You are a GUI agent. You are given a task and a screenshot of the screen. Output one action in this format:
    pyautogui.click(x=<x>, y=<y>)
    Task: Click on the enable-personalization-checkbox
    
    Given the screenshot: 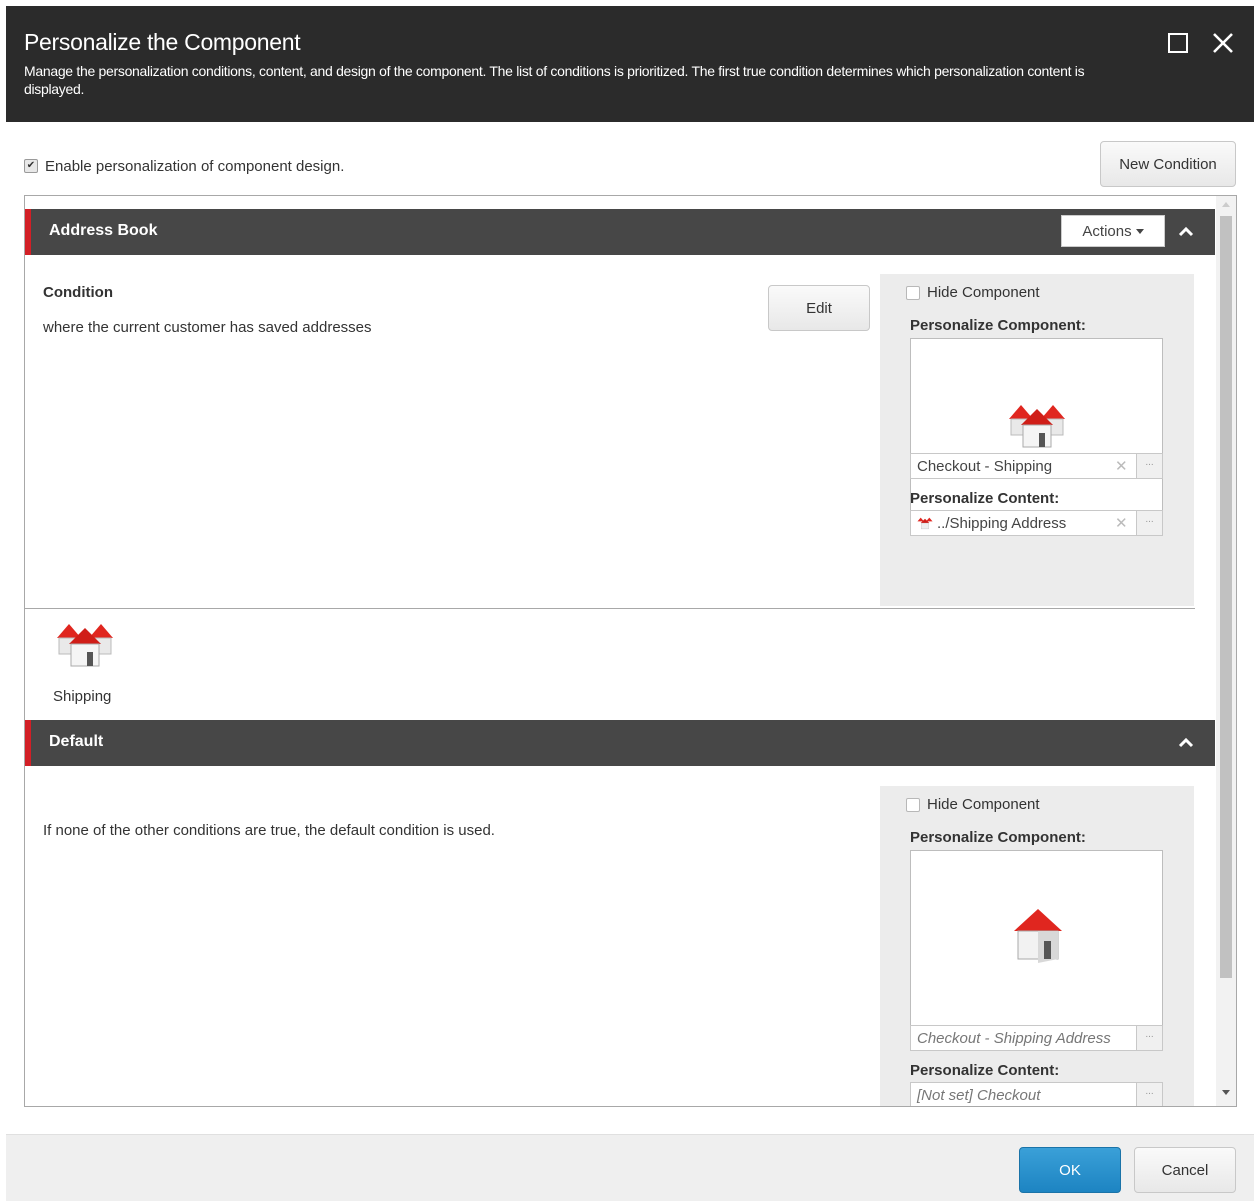 What is the action you would take?
    pyautogui.click(x=31, y=166)
    